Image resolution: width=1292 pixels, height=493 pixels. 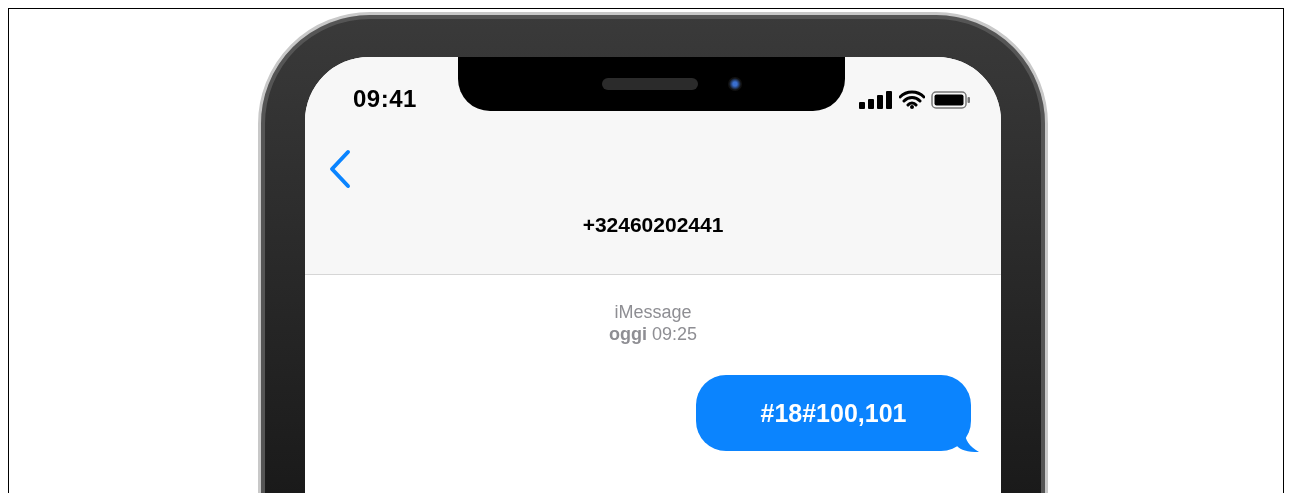 What do you see at coordinates (653, 312) in the screenshot?
I see `service-label: iMessage` at bounding box center [653, 312].